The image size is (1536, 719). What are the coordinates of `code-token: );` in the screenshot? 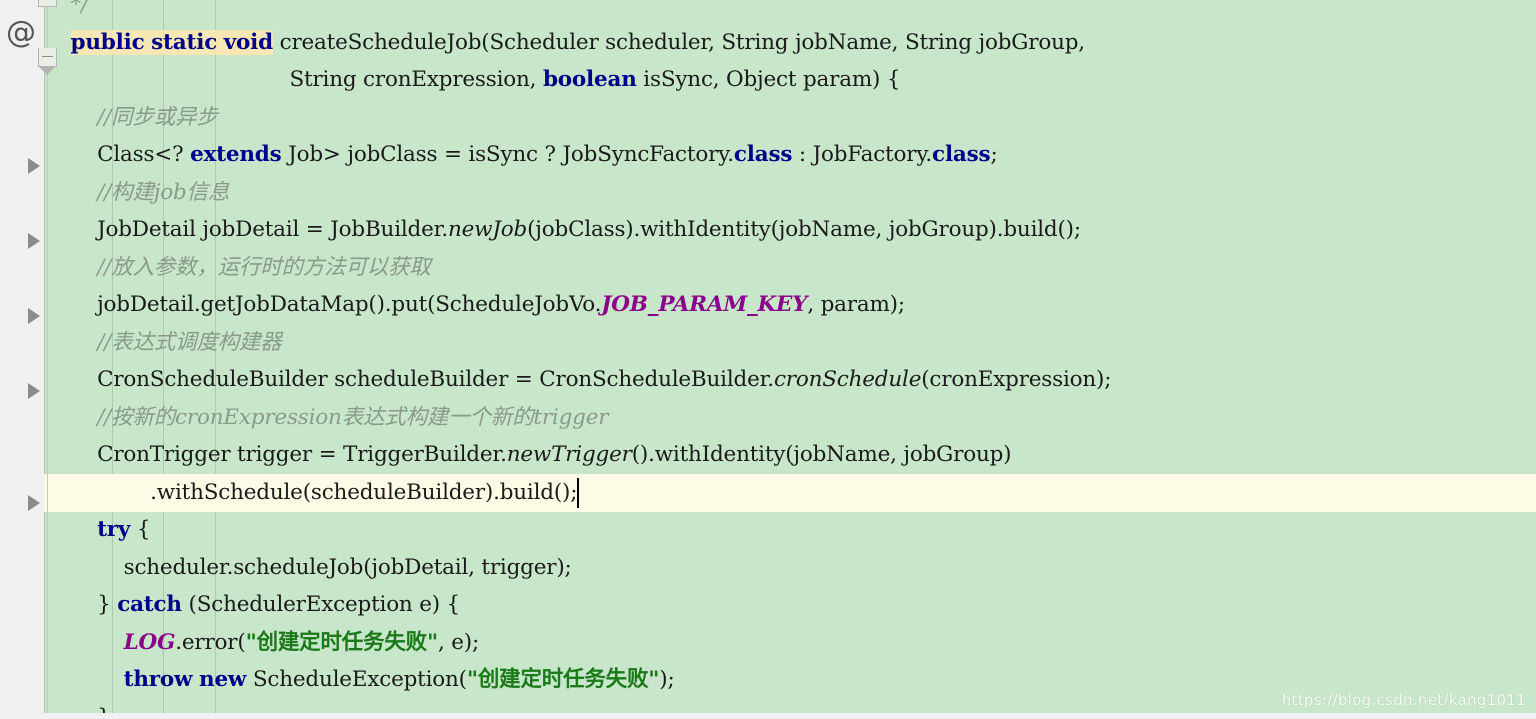 It's located at (667, 679).